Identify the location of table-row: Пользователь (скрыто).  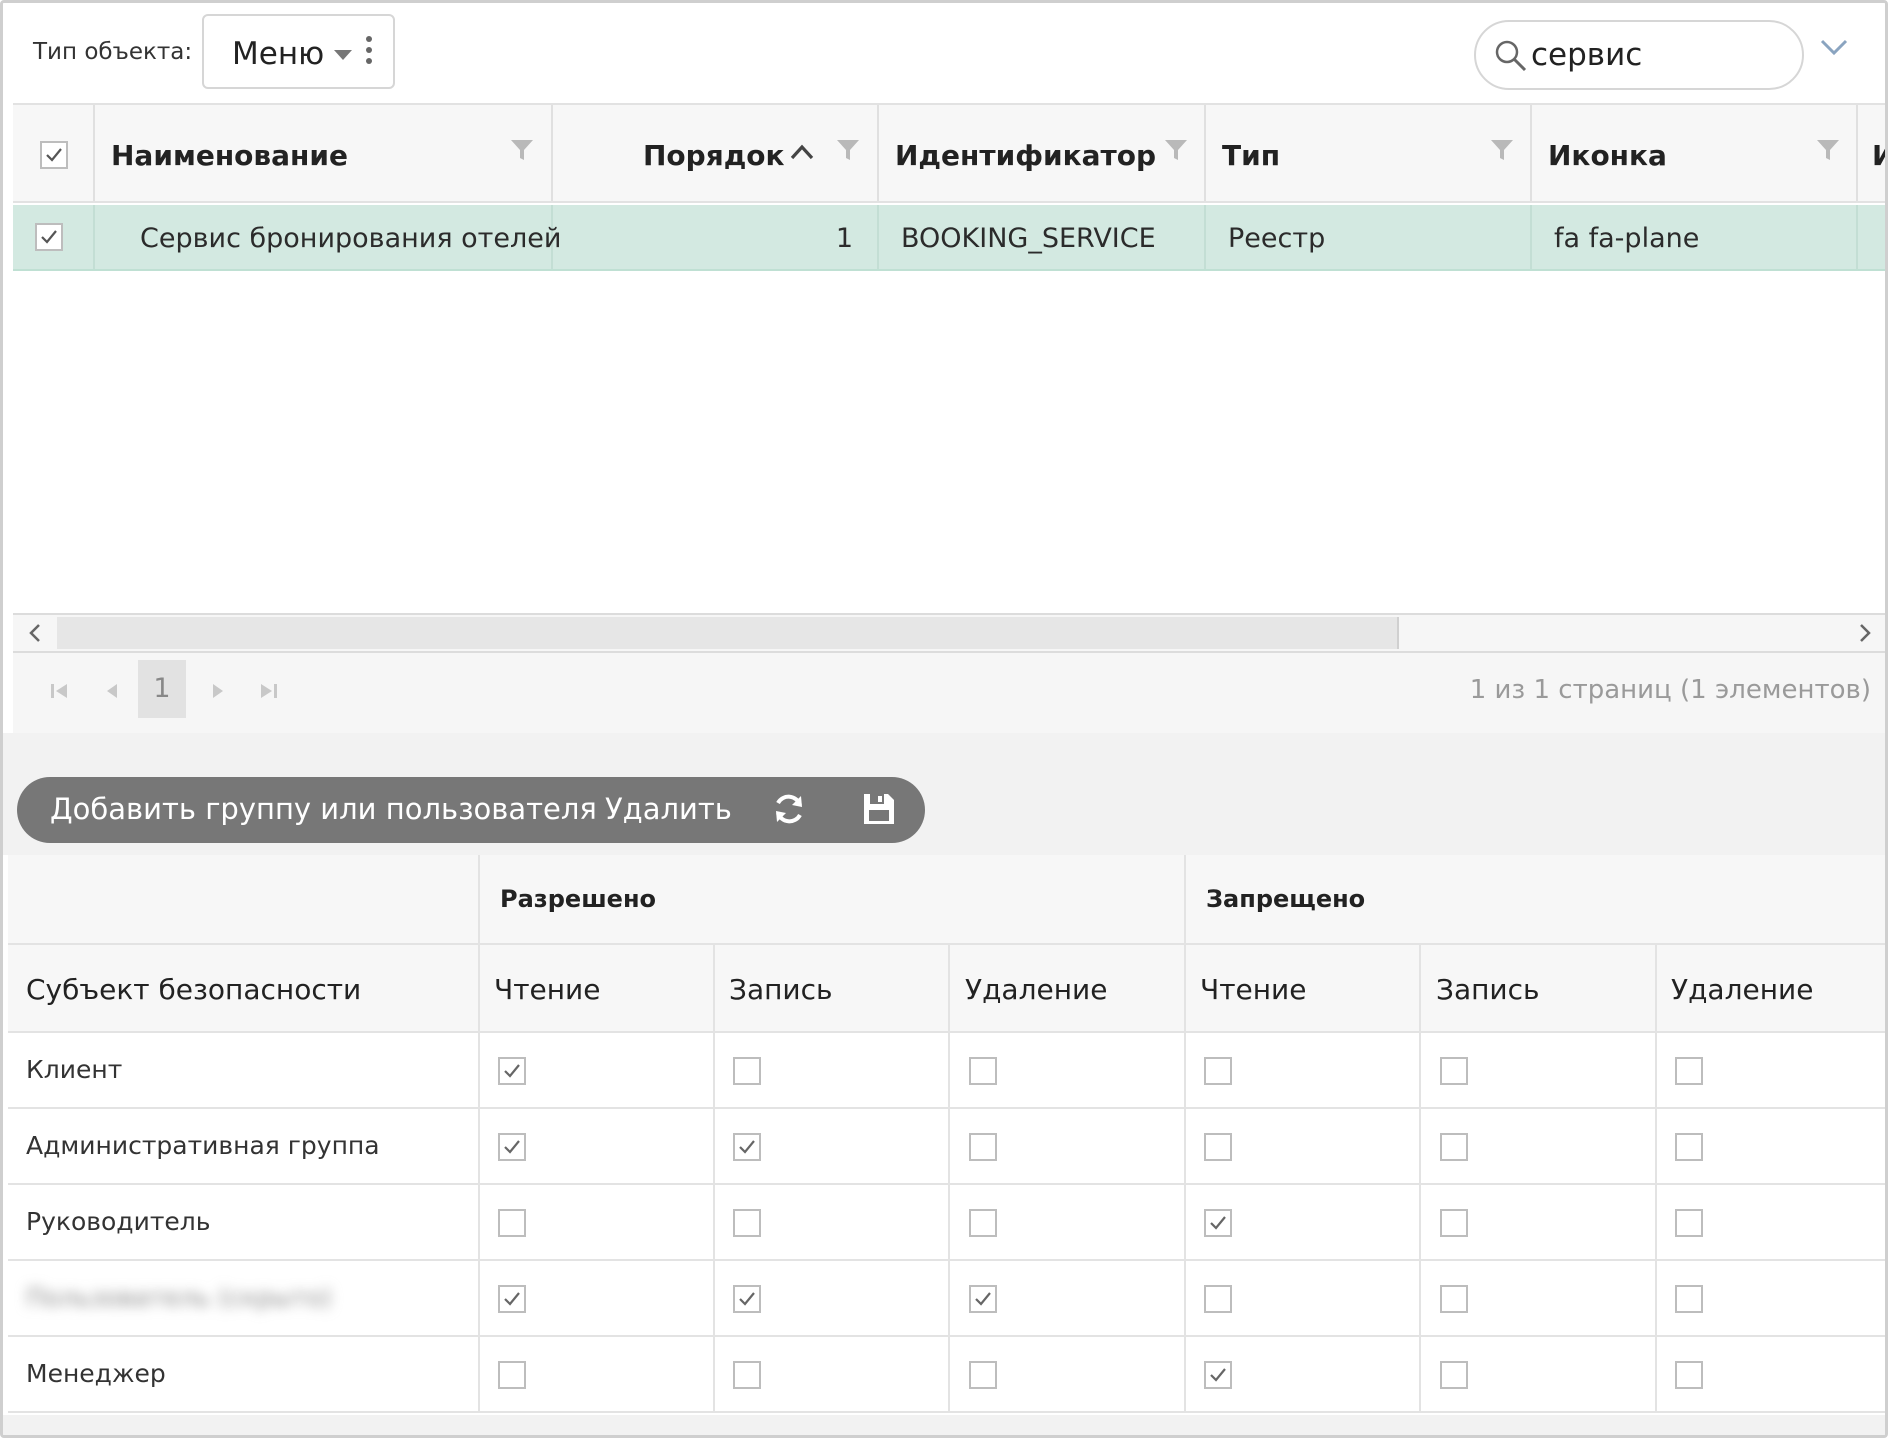
(946, 1299).